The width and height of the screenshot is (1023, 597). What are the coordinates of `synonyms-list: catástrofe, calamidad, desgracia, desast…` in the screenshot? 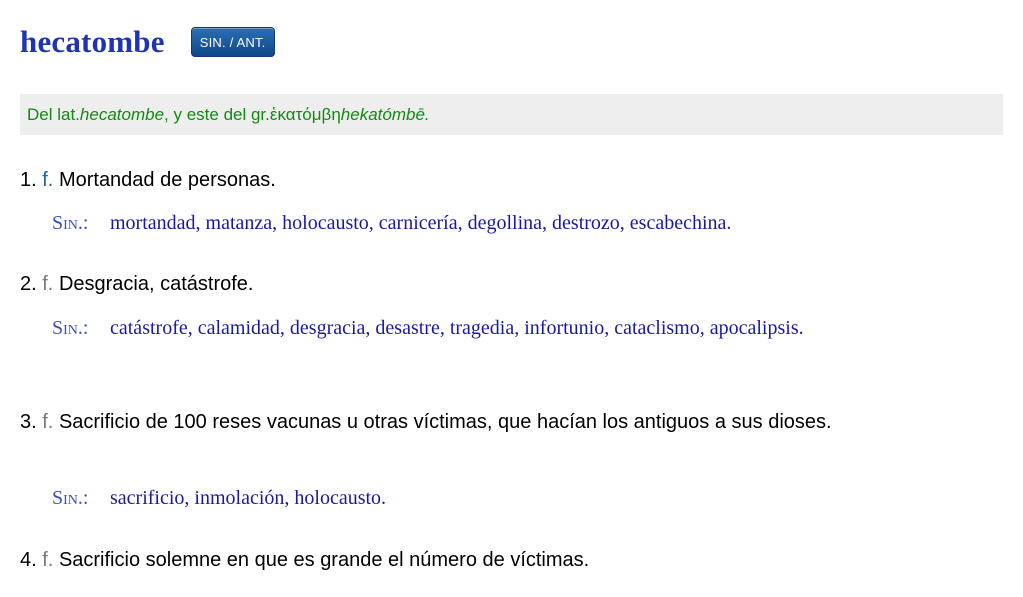 It's located at (531, 328).